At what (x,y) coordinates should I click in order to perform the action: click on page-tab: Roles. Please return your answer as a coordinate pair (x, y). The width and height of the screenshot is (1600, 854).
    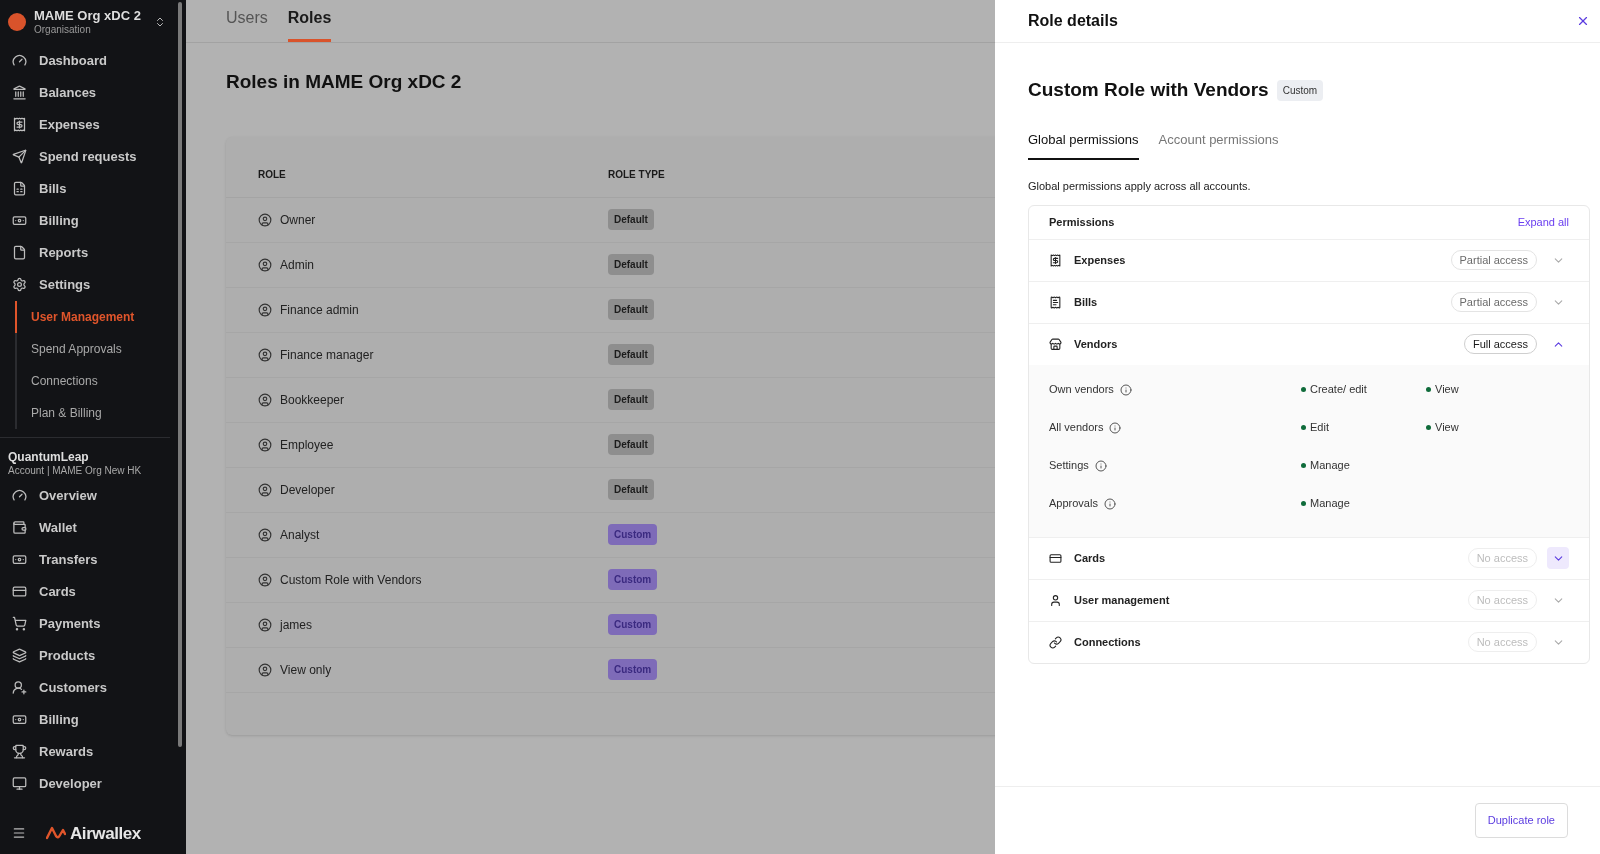
    Looking at the image, I should click on (309, 24).